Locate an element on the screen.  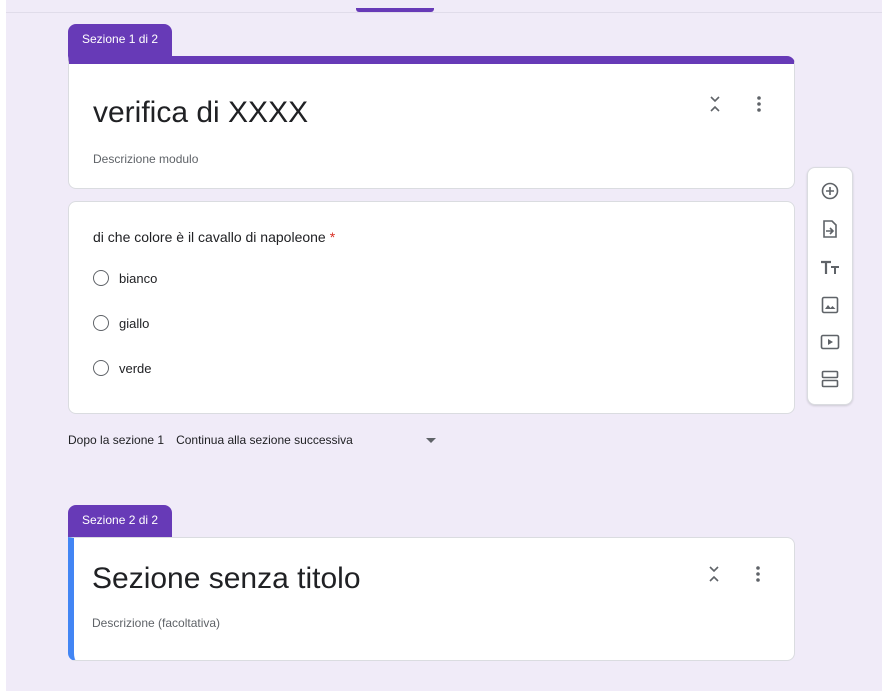
form-description: Descrizione modulo is located at coordinates (145, 159).